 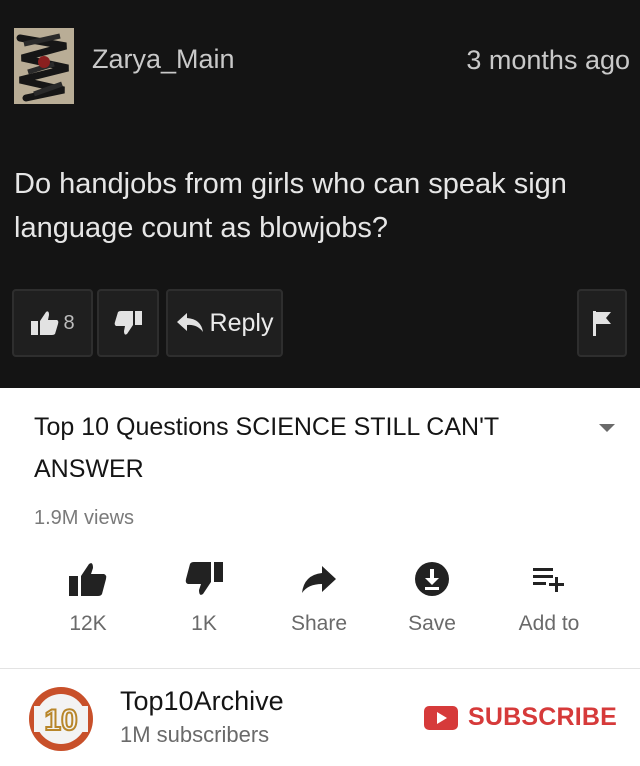 I want to click on dislike-button: 1K, so click(x=204, y=596).